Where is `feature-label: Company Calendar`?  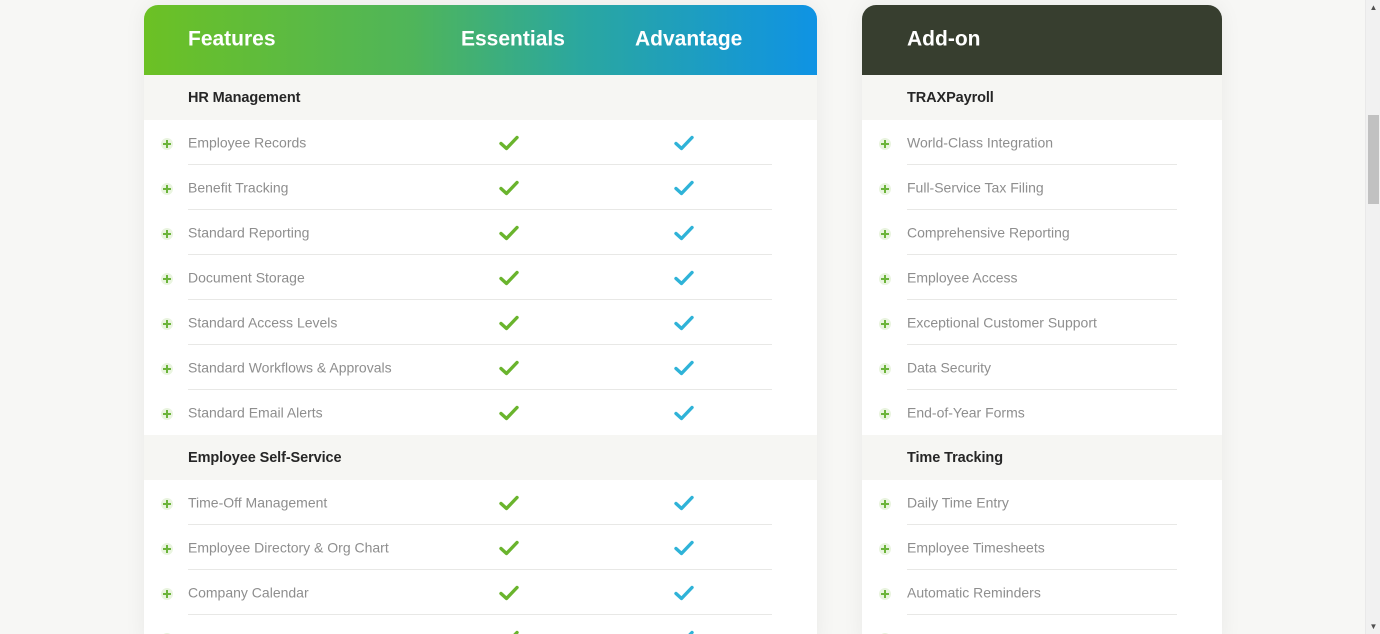
feature-label: Company Calendar is located at coordinates (248, 592).